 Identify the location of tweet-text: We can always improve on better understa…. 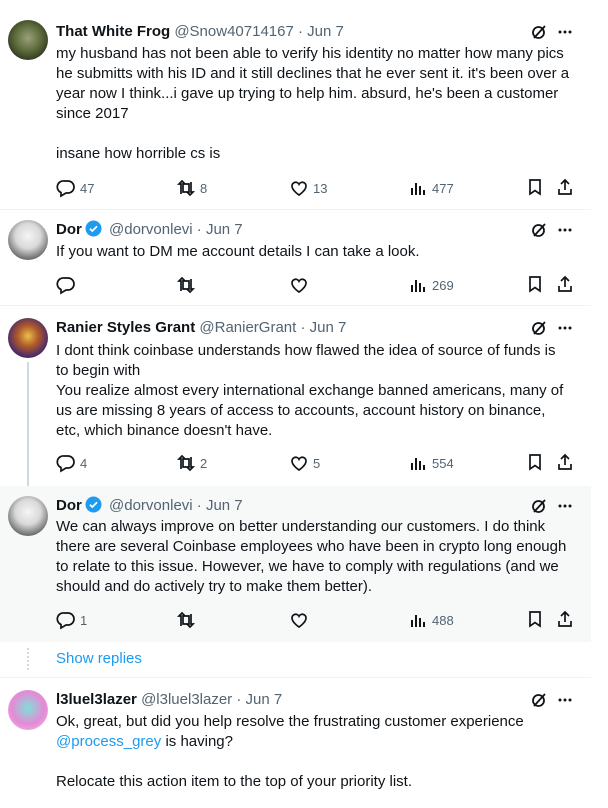
(313, 556).